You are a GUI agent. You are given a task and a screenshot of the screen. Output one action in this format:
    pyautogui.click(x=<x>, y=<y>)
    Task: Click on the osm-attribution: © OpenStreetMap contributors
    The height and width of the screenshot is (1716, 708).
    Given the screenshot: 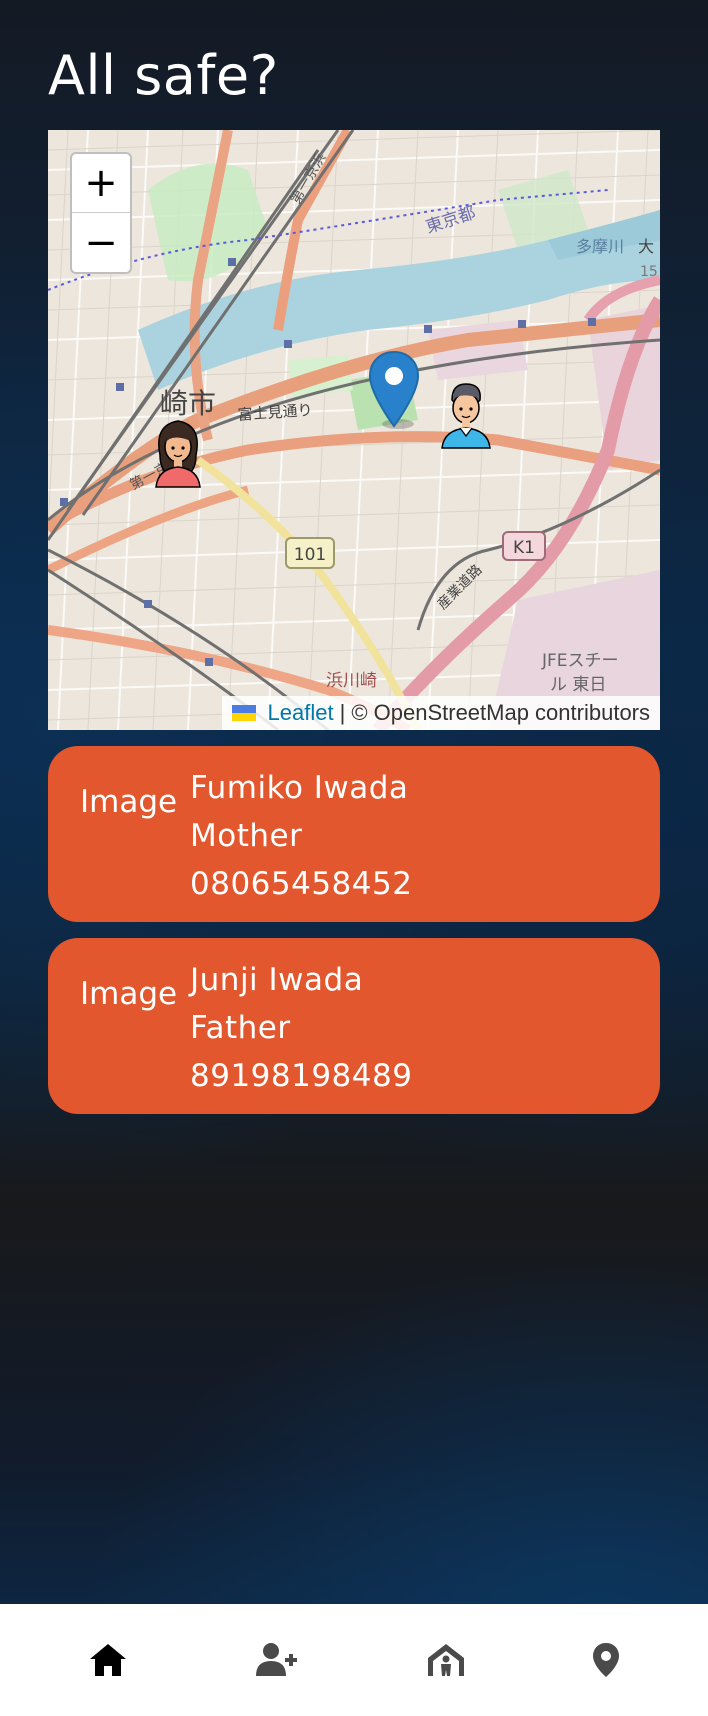 What is the action you would take?
    pyautogui.click(x=500, y=713)
    